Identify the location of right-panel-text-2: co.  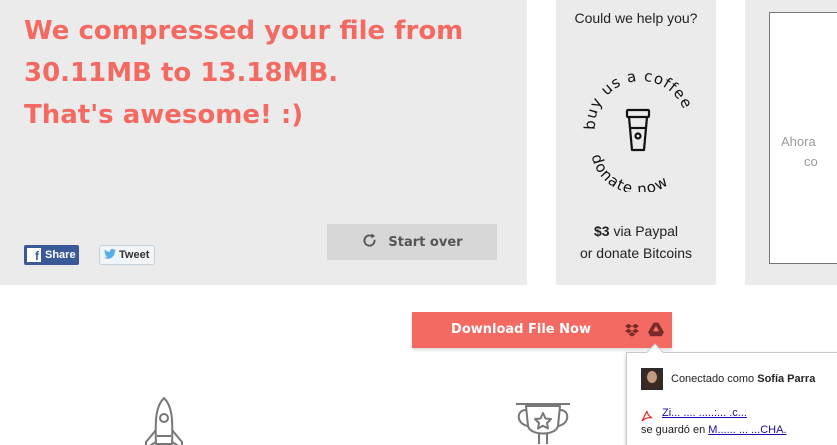
(811, 161).